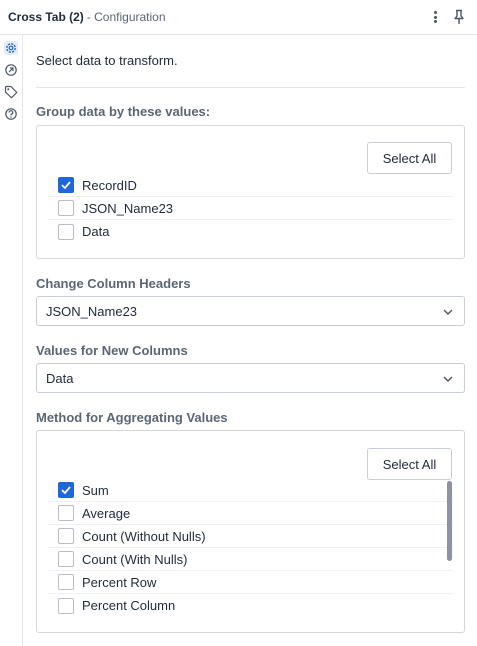 The width and height of the screenshot is (477, 646). What do you see at coordinates (128, 208) in the screenshot?
I see `list-item-label: JSON_Name23` at bounding box center [128, 208].